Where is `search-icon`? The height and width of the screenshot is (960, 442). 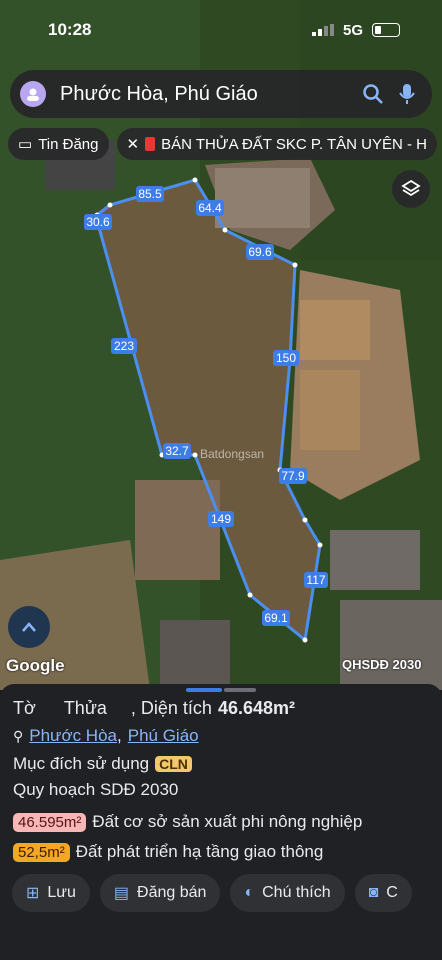
search-icon is located at coordinates (373, 94).